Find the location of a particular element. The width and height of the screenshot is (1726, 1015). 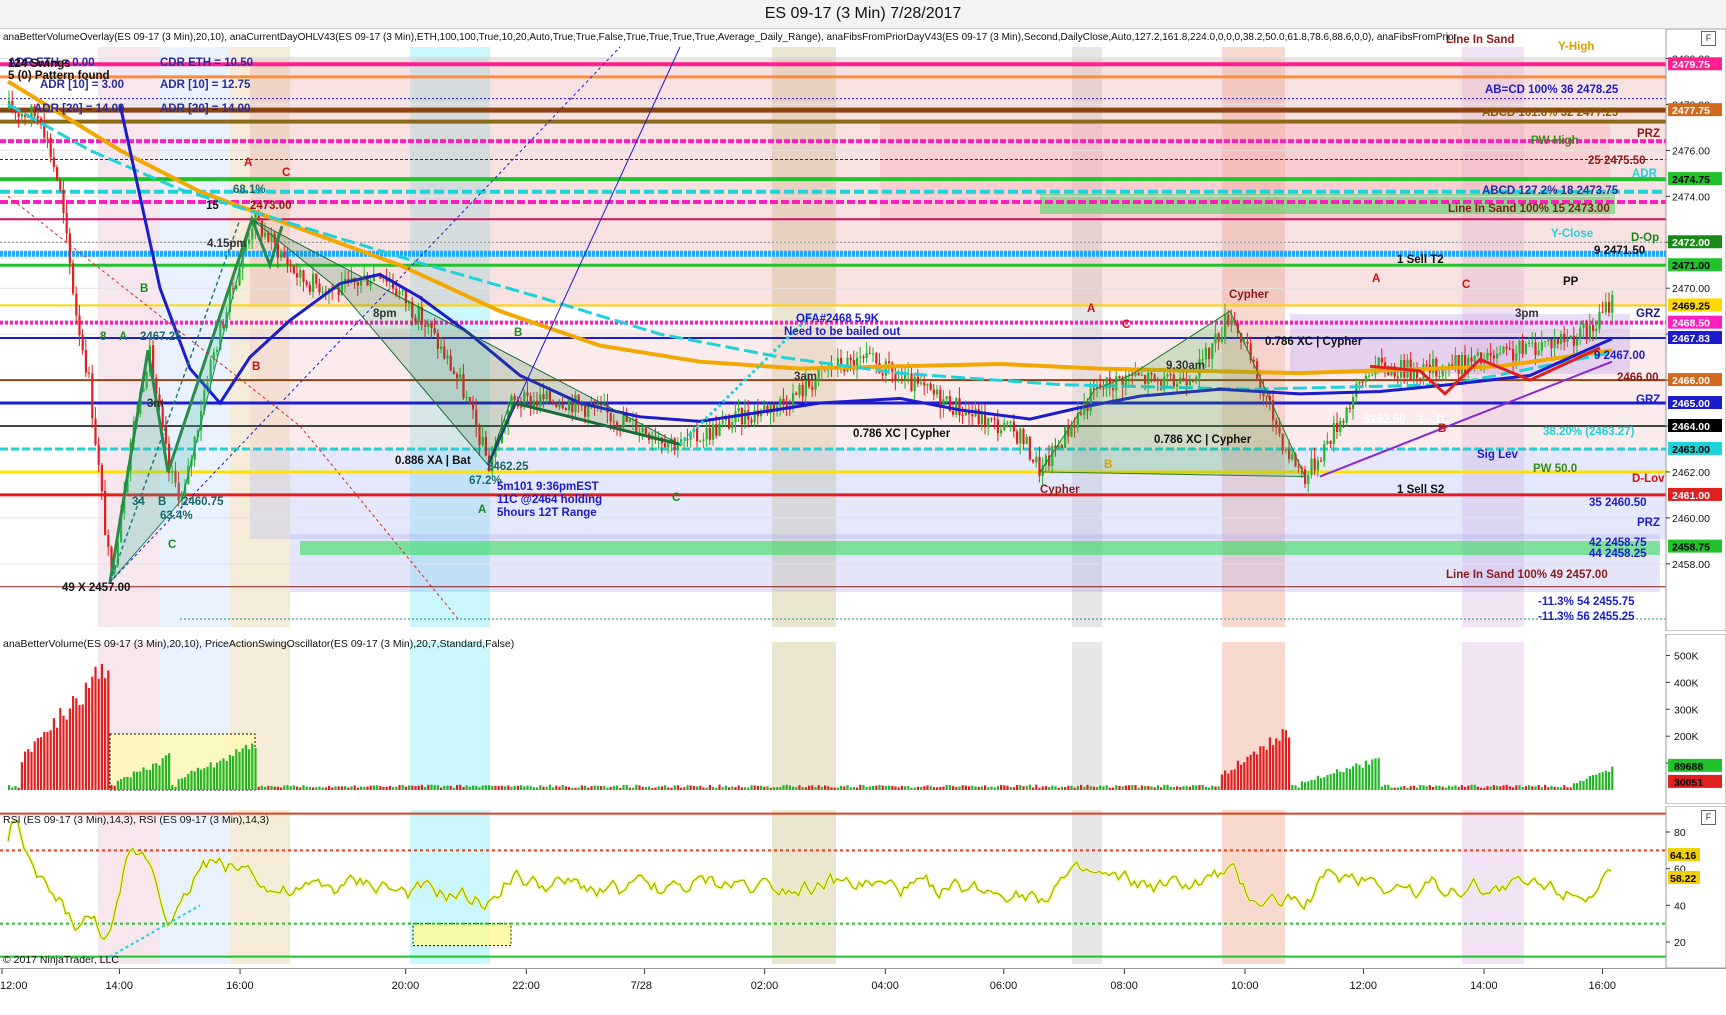

chart-annotation: 49 X 2457.00 is located at coordinates (96, 588).